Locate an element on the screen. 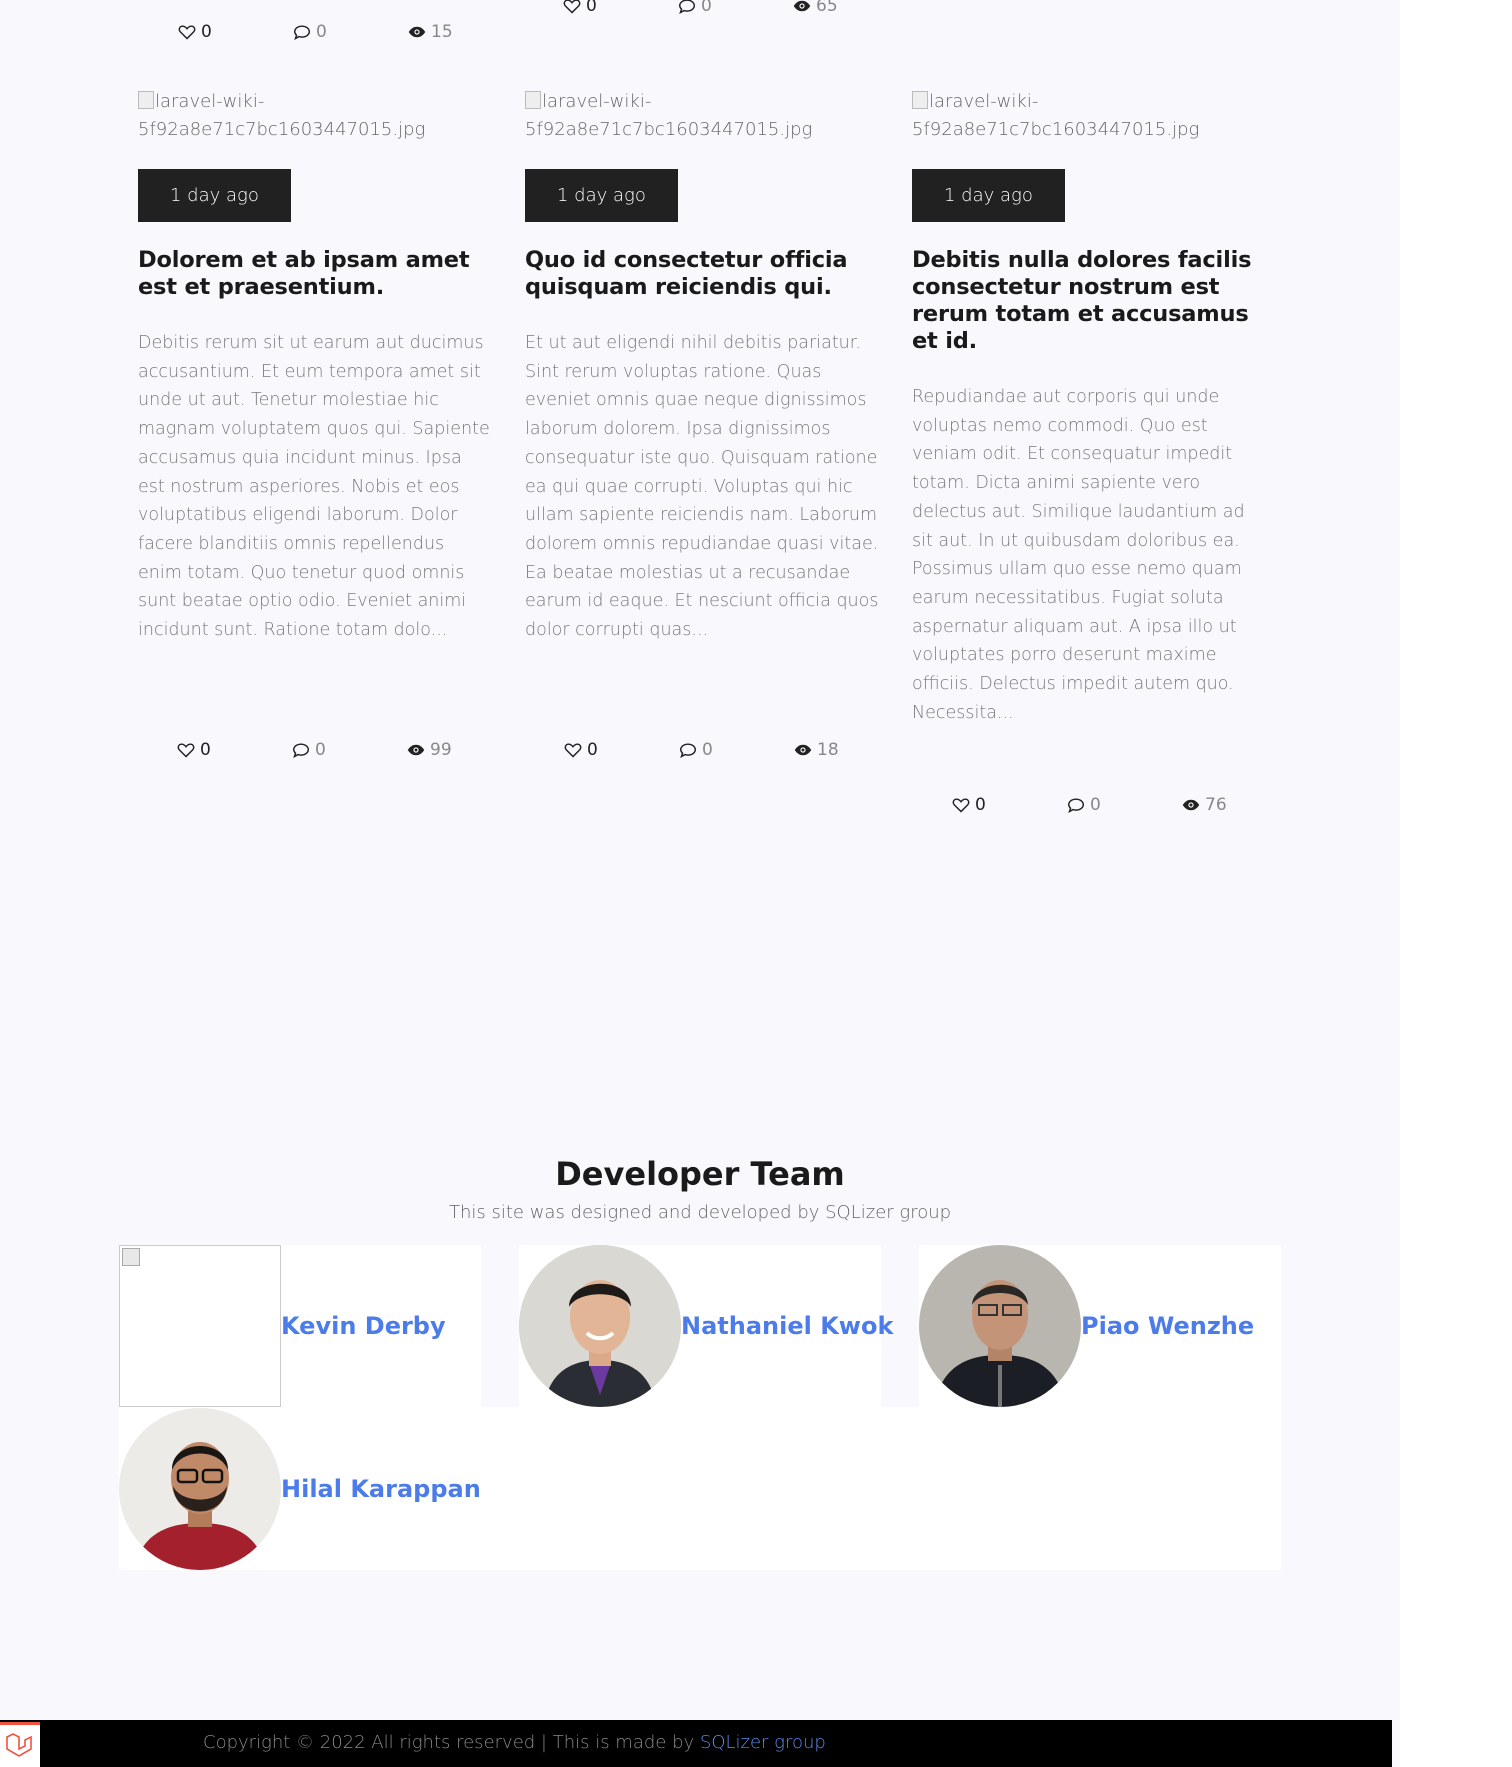  view-count: 99 is located at coordinates (441, 750).